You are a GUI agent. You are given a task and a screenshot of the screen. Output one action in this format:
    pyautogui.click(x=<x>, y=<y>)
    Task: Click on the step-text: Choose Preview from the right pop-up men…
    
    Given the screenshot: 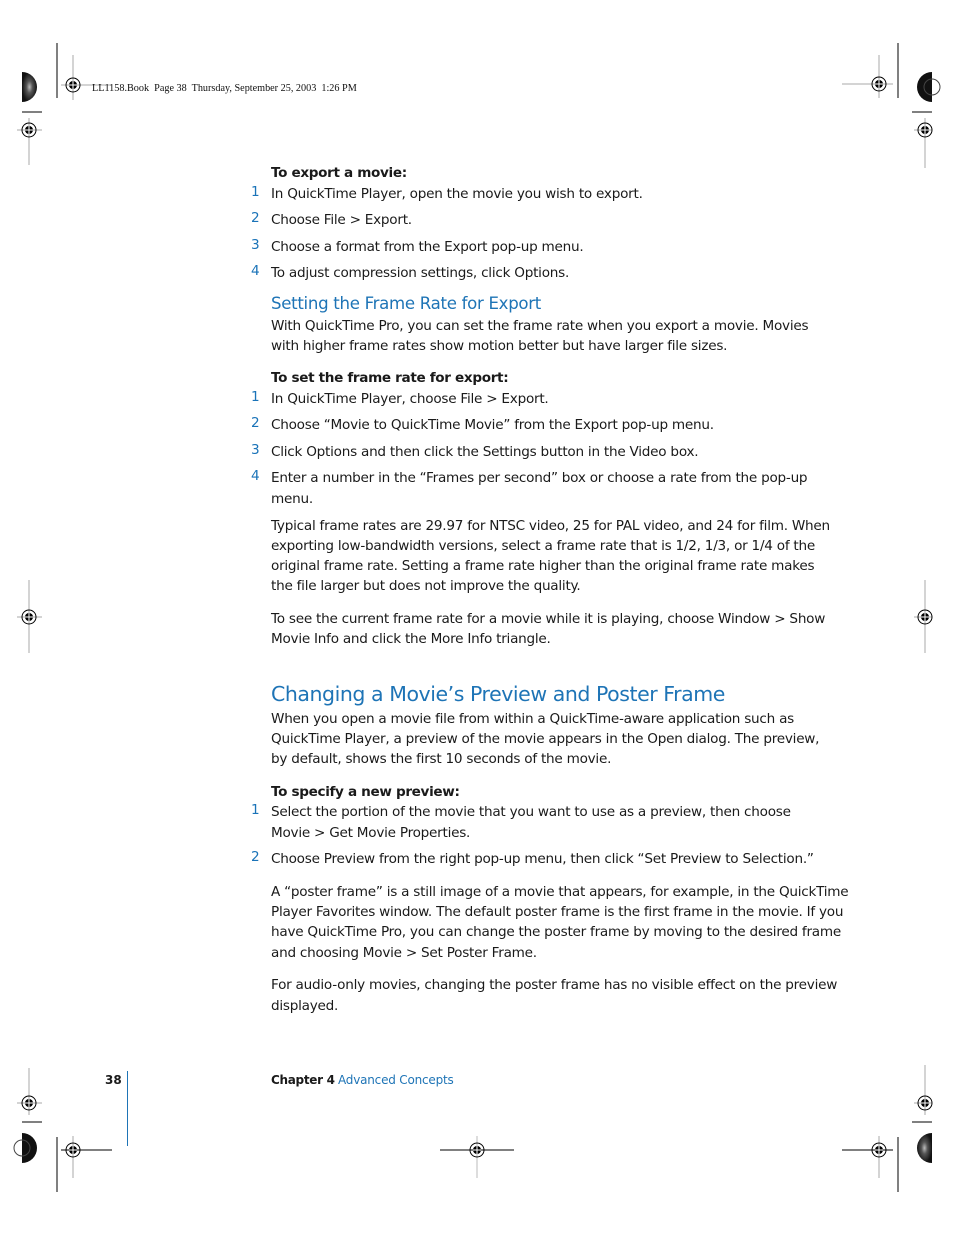 What is the action you would take?
    pyautogui.click(x=542, y=859)
    